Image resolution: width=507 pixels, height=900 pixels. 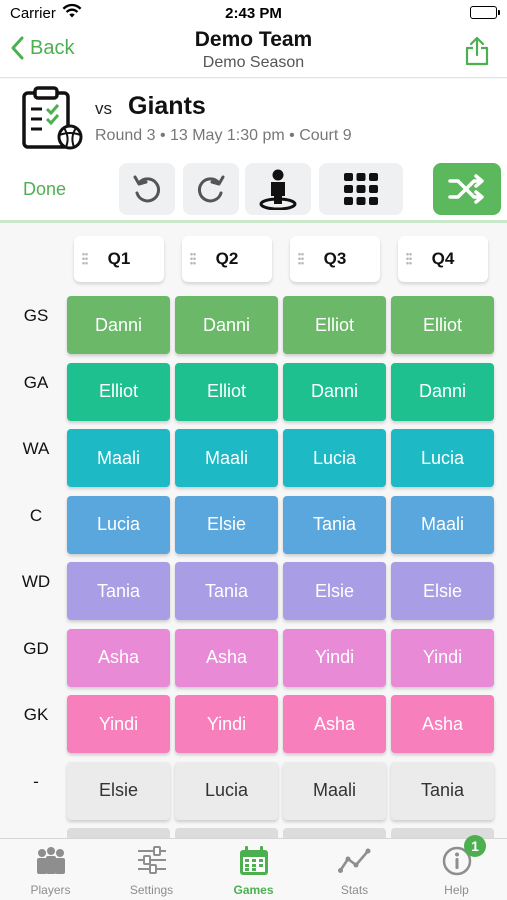 I want to click on quarter-label: Q4, so click(x=443, y=258).